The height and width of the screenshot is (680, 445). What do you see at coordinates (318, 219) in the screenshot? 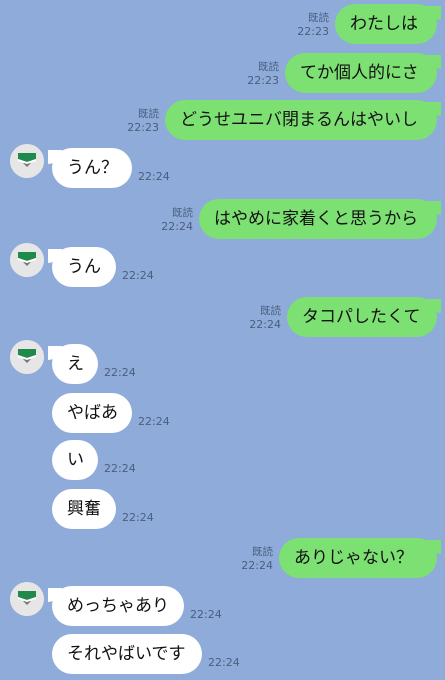
I see `outgoing-message-bubble: はやめに家着くと思うから` at bounding box center [318, 219].